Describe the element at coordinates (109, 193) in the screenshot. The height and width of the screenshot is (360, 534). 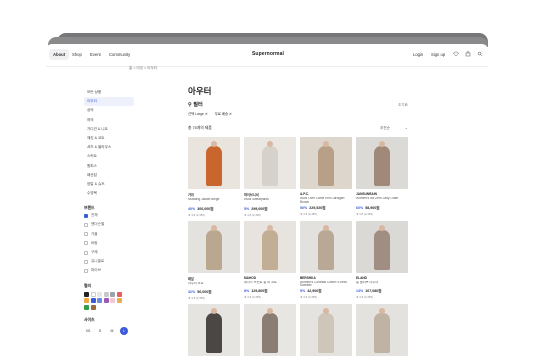
I see `sidebar-item: 수영복` at that location.